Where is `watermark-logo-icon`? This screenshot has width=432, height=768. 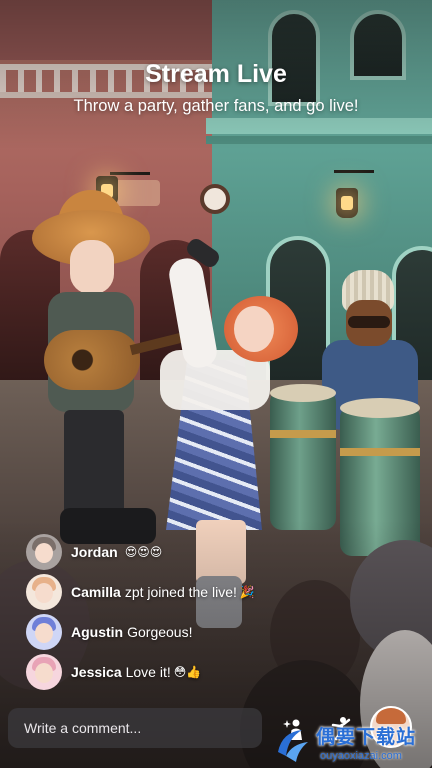
watermark-logo-icon is located at coordinates (293, 746).